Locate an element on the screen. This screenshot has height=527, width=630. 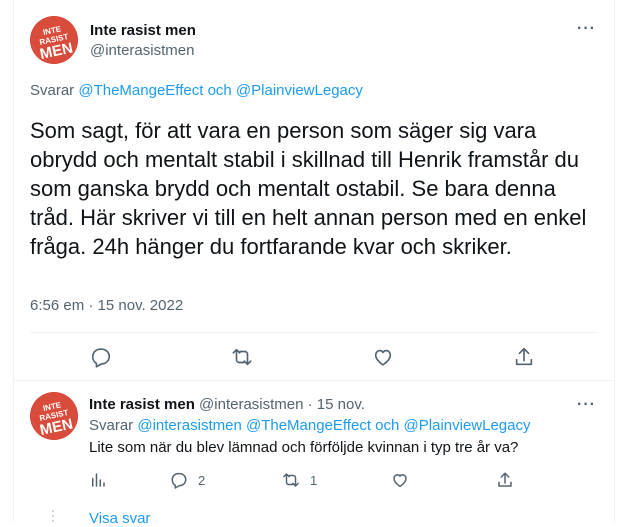
reply-count: 2 is located at coordinates (202, 480).